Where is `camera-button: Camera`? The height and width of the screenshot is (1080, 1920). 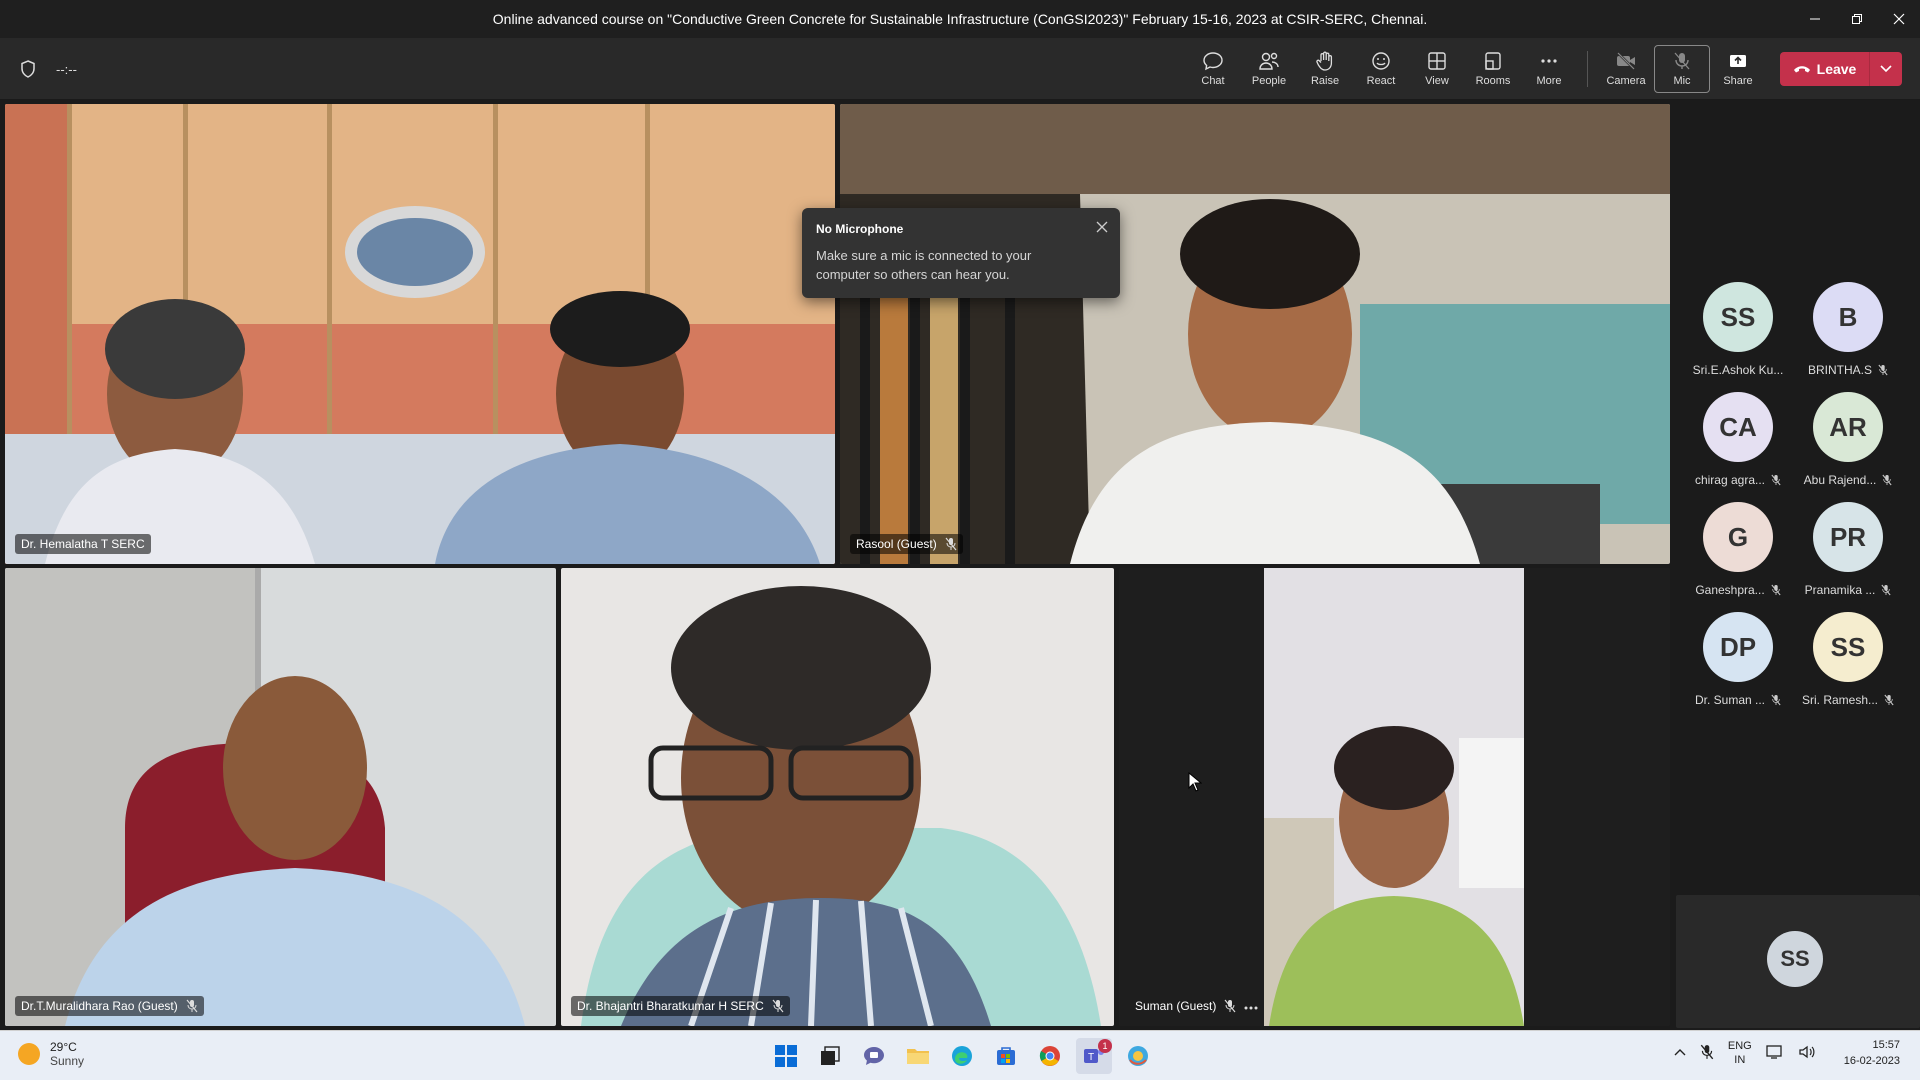
camera-button: Camera is located at coordinates (1626, 69).